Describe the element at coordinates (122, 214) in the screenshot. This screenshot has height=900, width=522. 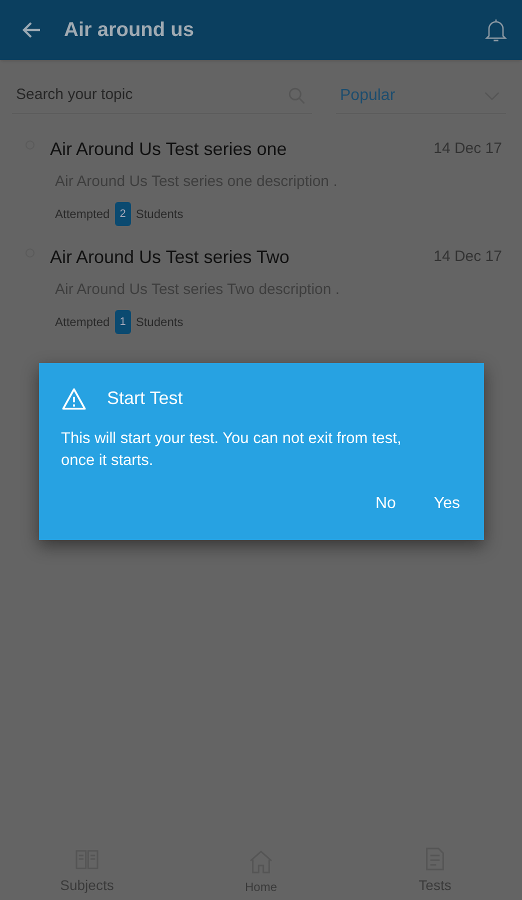
I see `count-badge: 2` at that location.